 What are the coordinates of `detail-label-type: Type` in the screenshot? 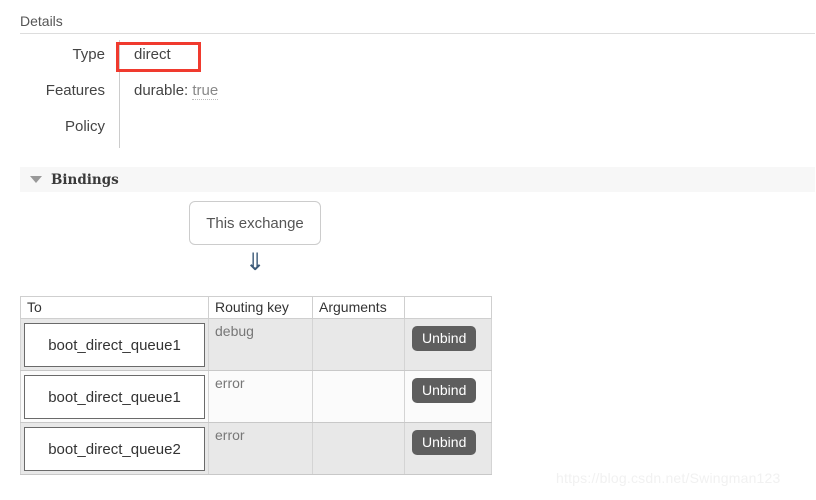 It's located at (88, 54).